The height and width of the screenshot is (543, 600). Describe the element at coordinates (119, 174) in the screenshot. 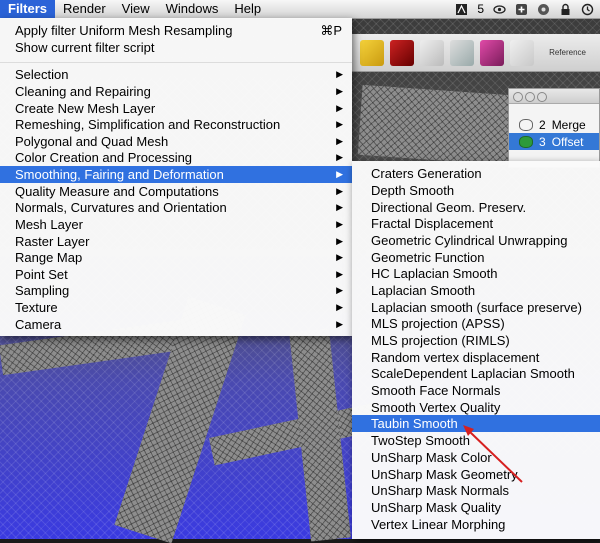

I see `menu-item-label: Smoothing, Fairing and Deformation` at that location.